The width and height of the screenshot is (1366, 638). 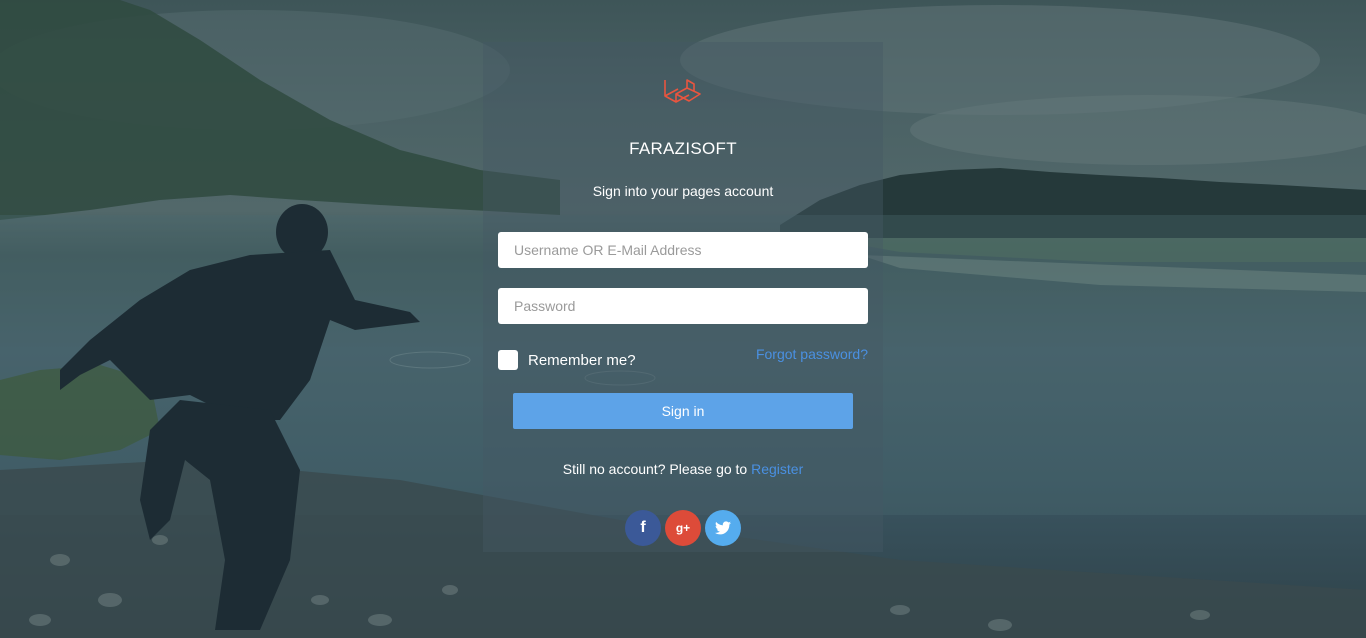 I want to click on google-plus-button: g+, so click(x=683, y=528).